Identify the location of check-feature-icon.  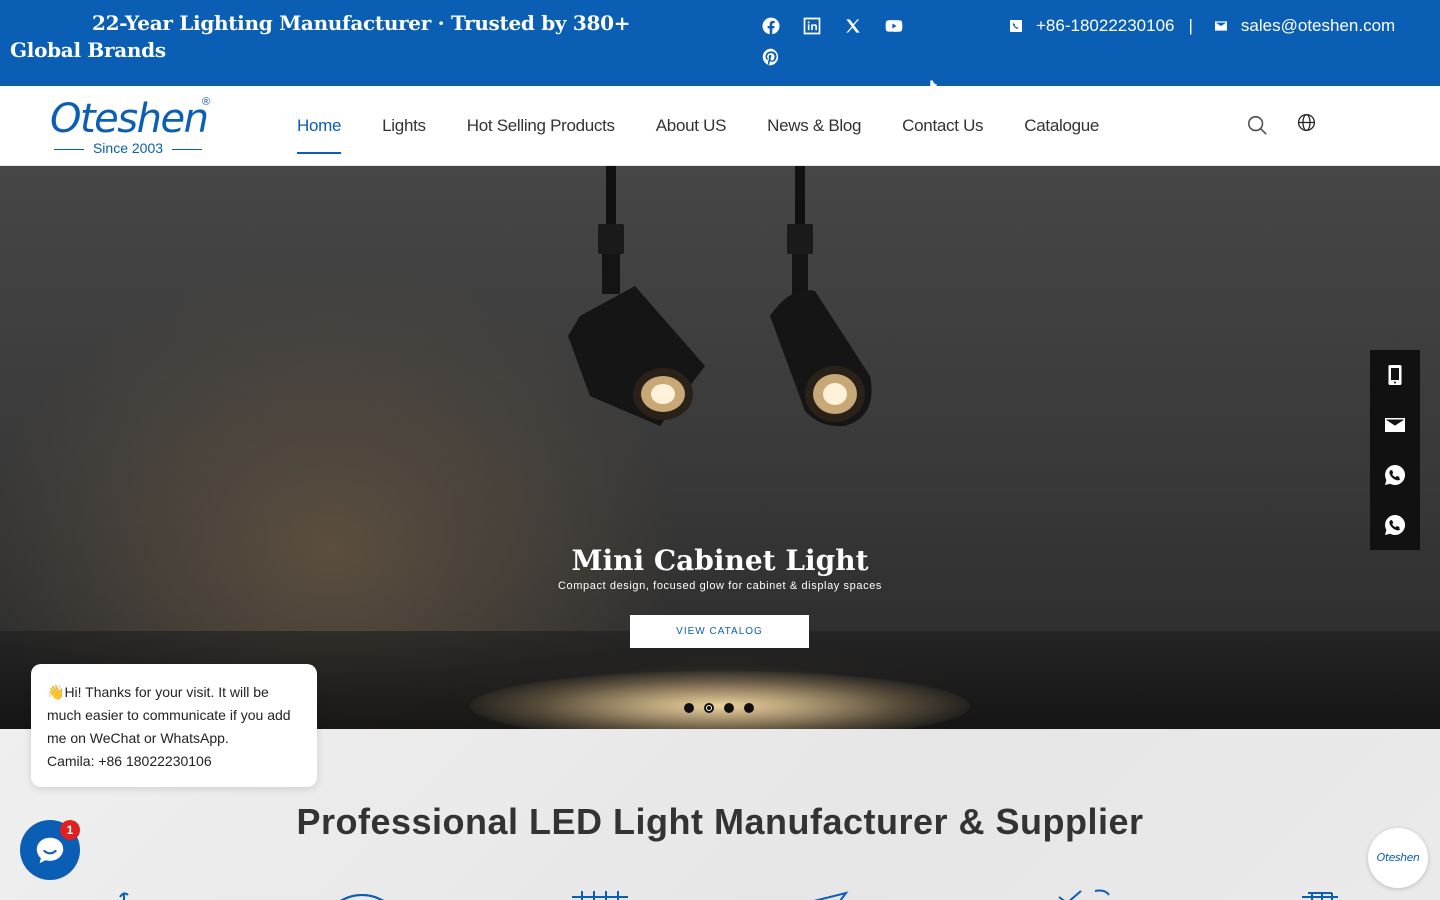
(1085, 894).